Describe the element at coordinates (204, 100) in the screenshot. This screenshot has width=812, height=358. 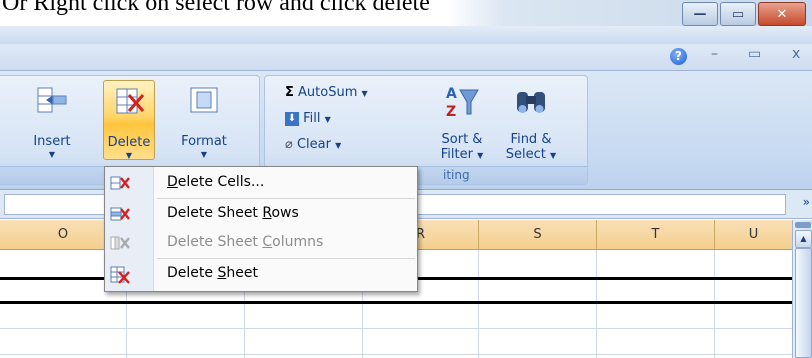
I see `format-cells-icon` at that location.